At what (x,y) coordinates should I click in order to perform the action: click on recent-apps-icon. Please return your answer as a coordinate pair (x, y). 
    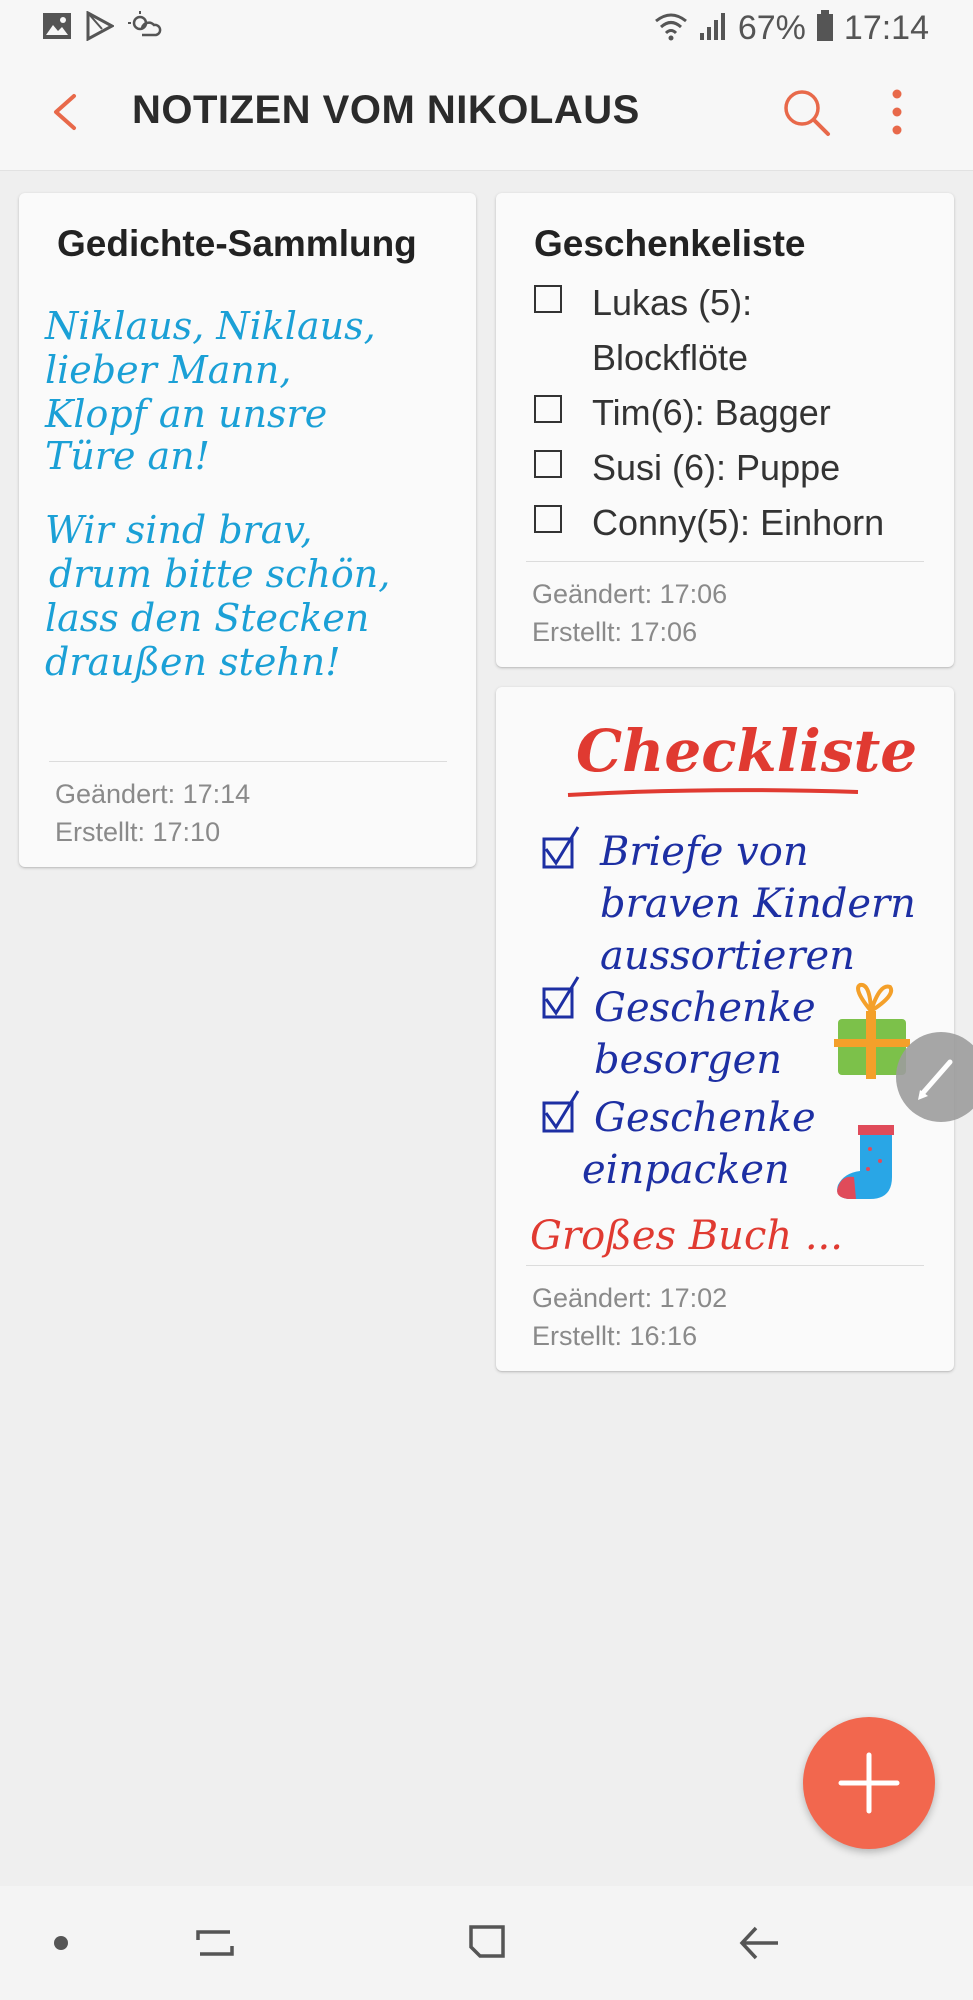
    Looking at the image, I should click on (215, 1943).